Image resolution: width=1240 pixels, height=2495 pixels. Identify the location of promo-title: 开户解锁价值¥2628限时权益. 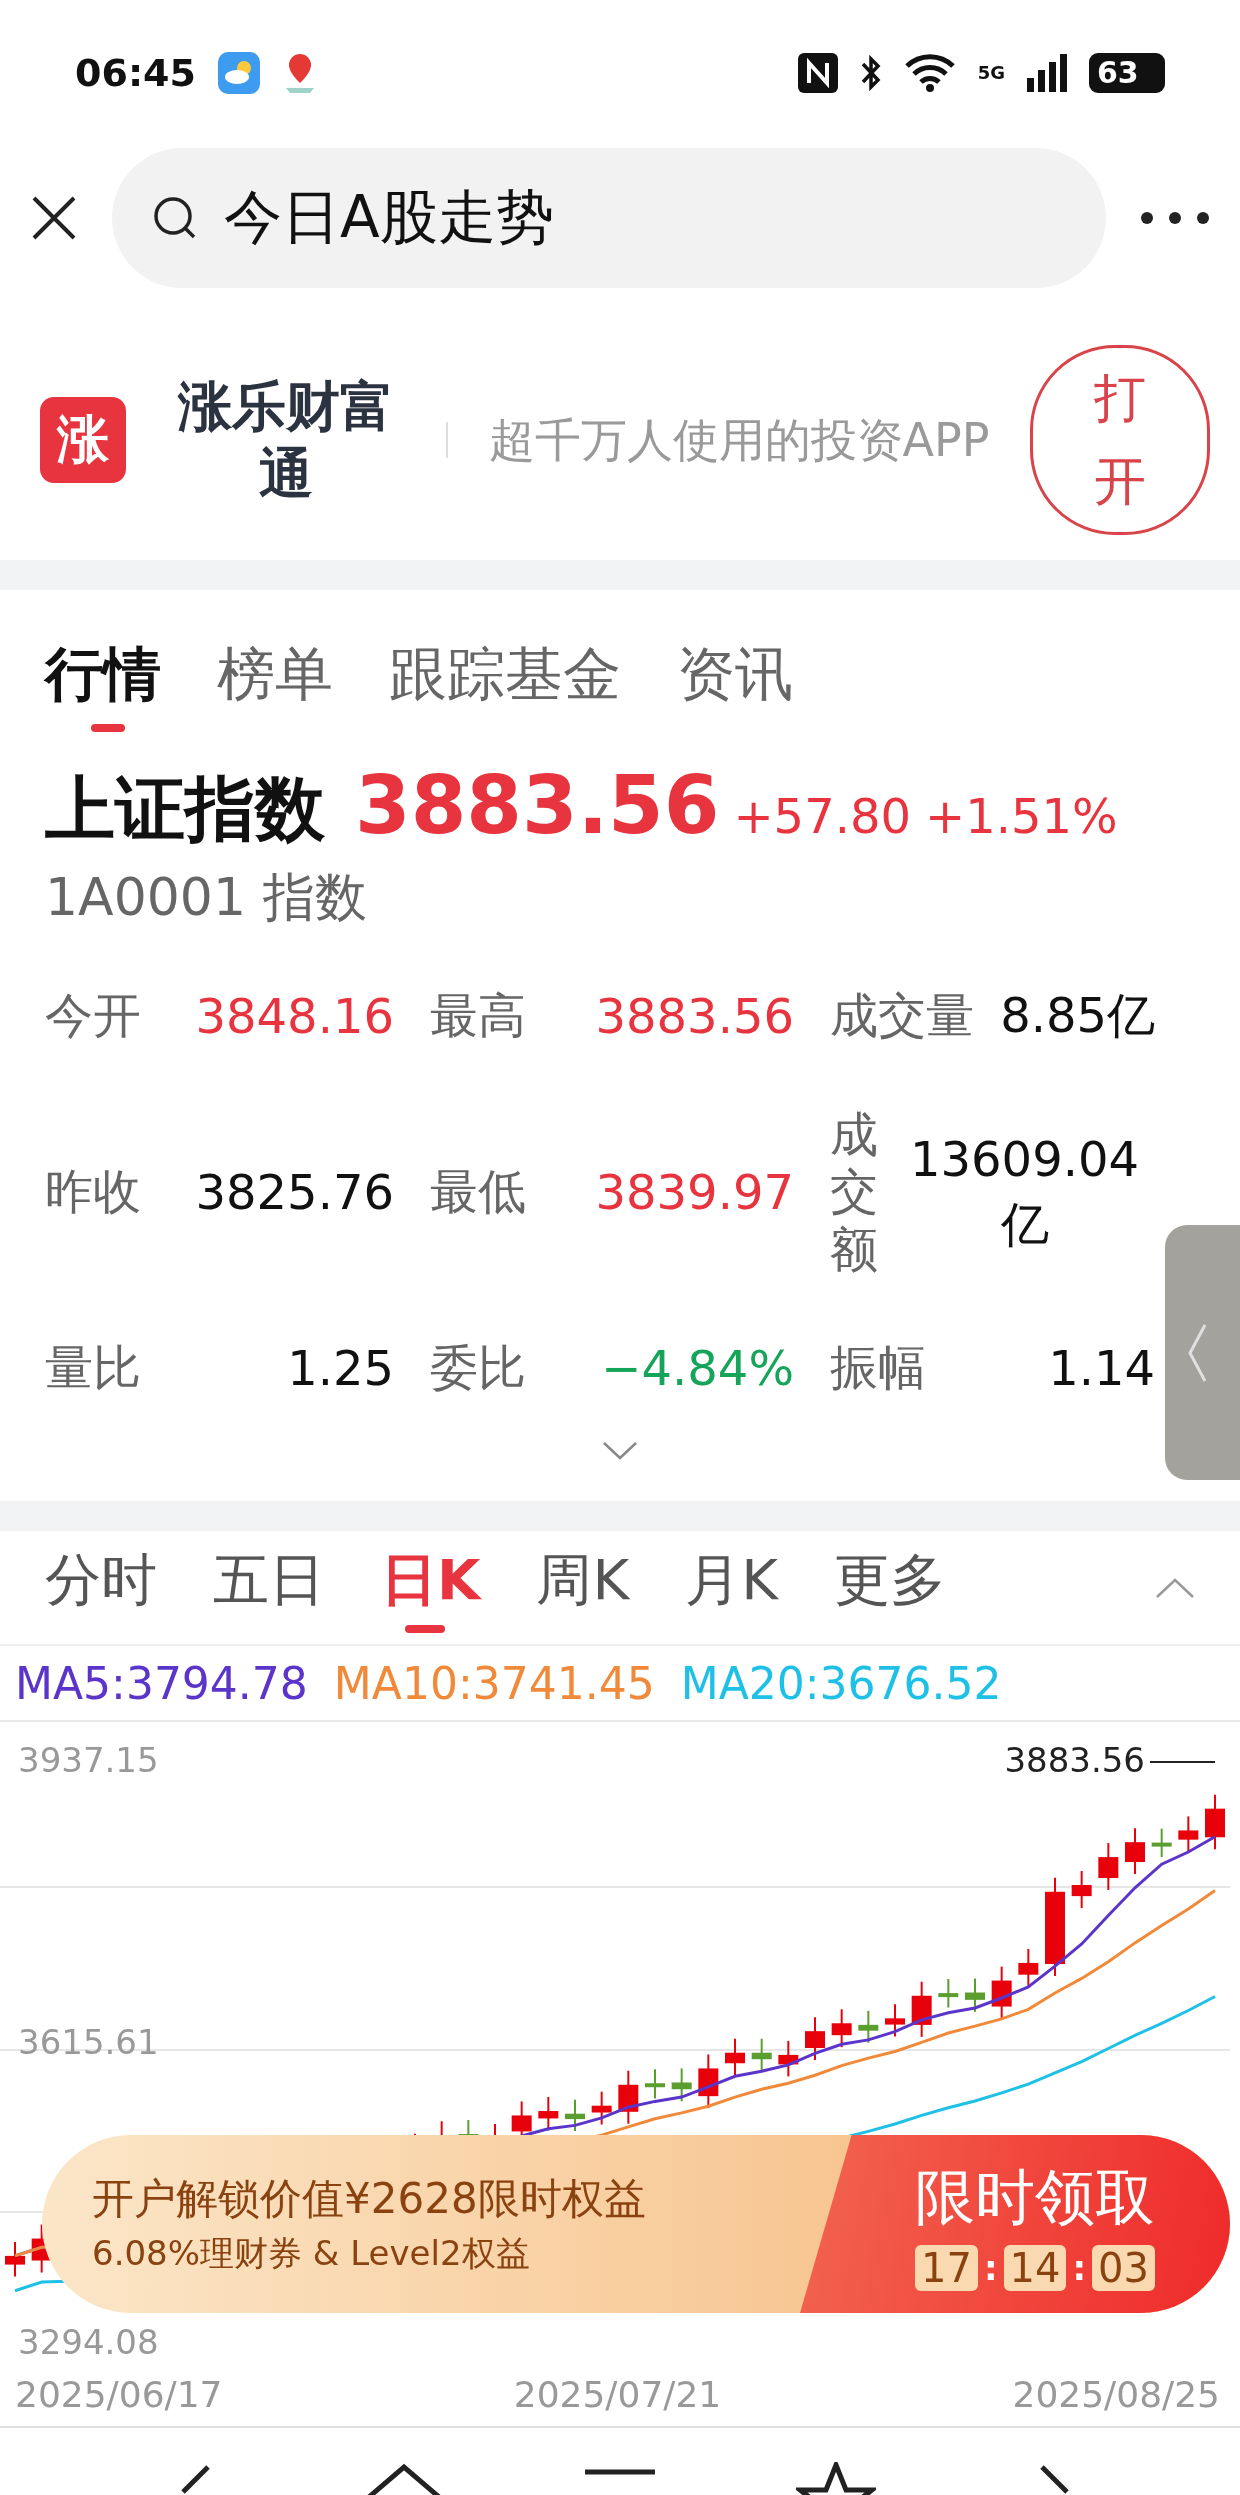
(369, 2199).